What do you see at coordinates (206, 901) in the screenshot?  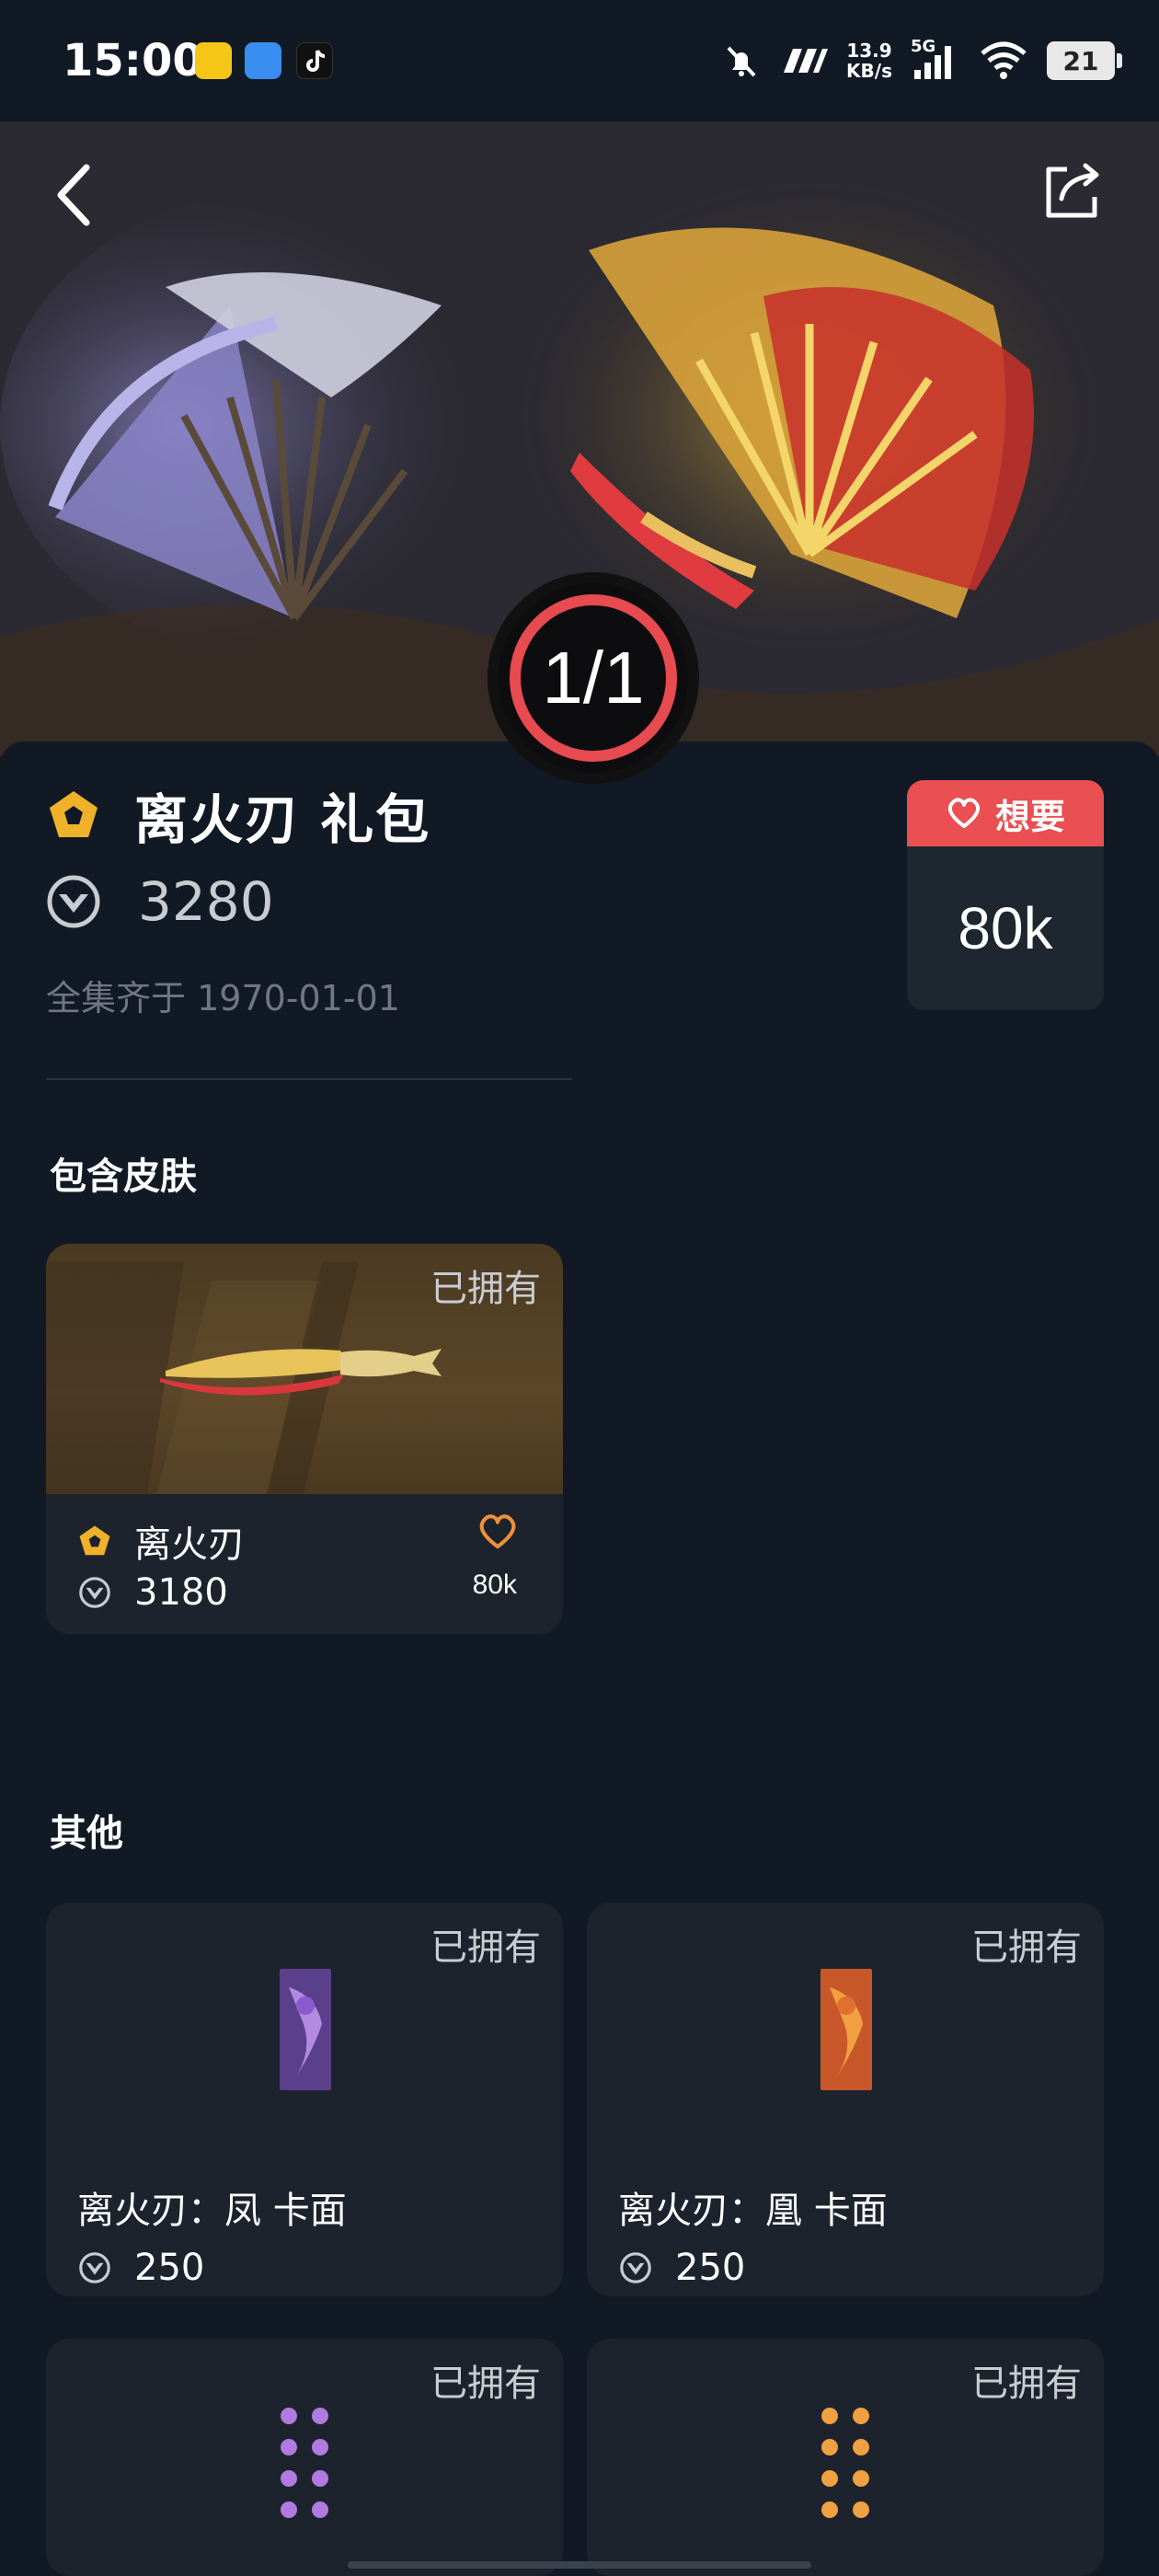 I see `bundle-price: 3280` at bounding box center [206, 901].